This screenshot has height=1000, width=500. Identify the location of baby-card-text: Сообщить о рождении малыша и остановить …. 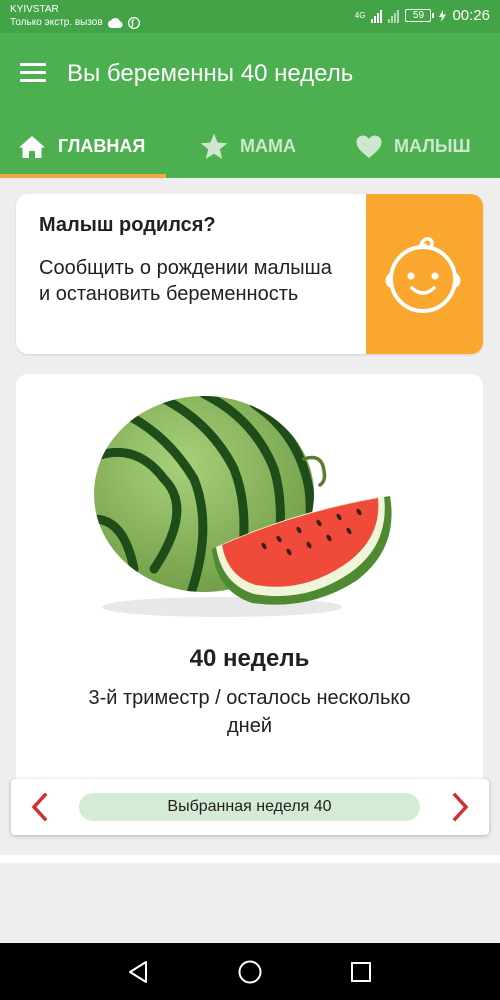
(185, 281).